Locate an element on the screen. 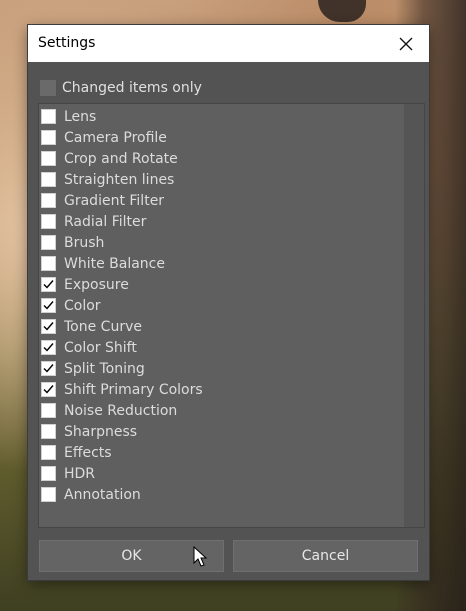 The width and height of the screenshot is (466, 611). changed-items-only-checkbox is located at coordinates (48, 88).